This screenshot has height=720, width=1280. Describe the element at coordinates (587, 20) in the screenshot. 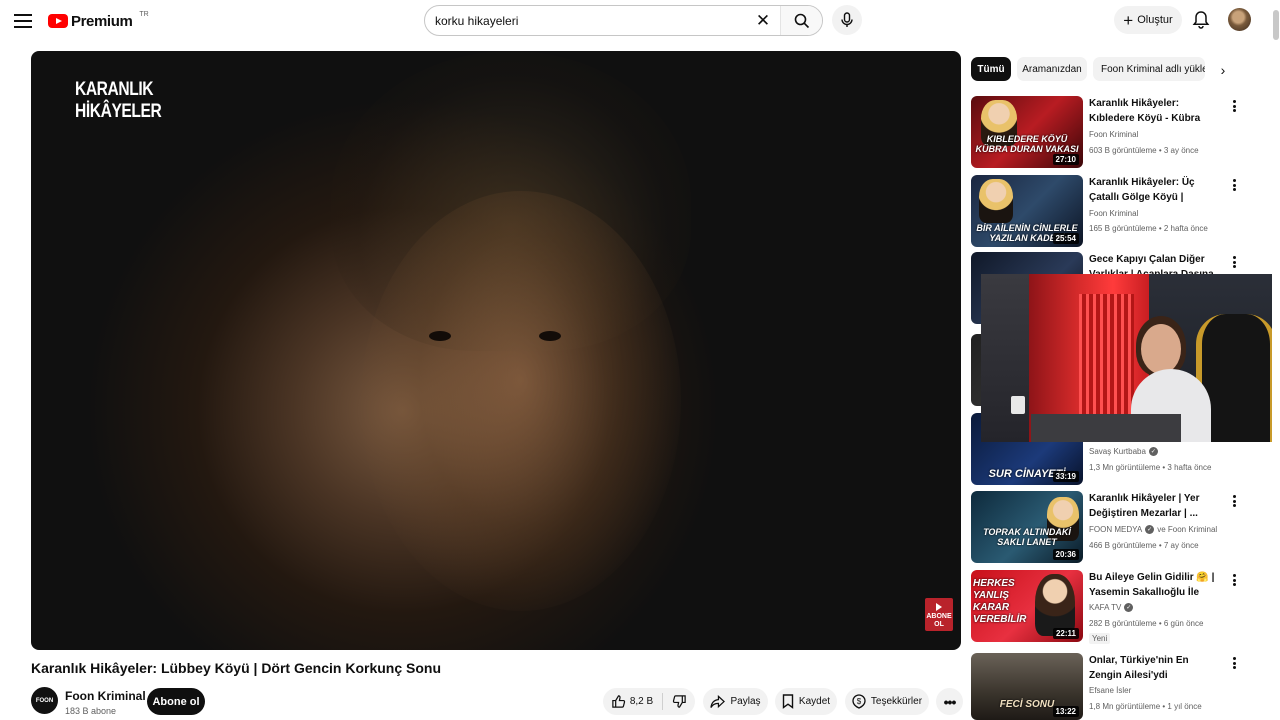

I see `search-input` at that location.